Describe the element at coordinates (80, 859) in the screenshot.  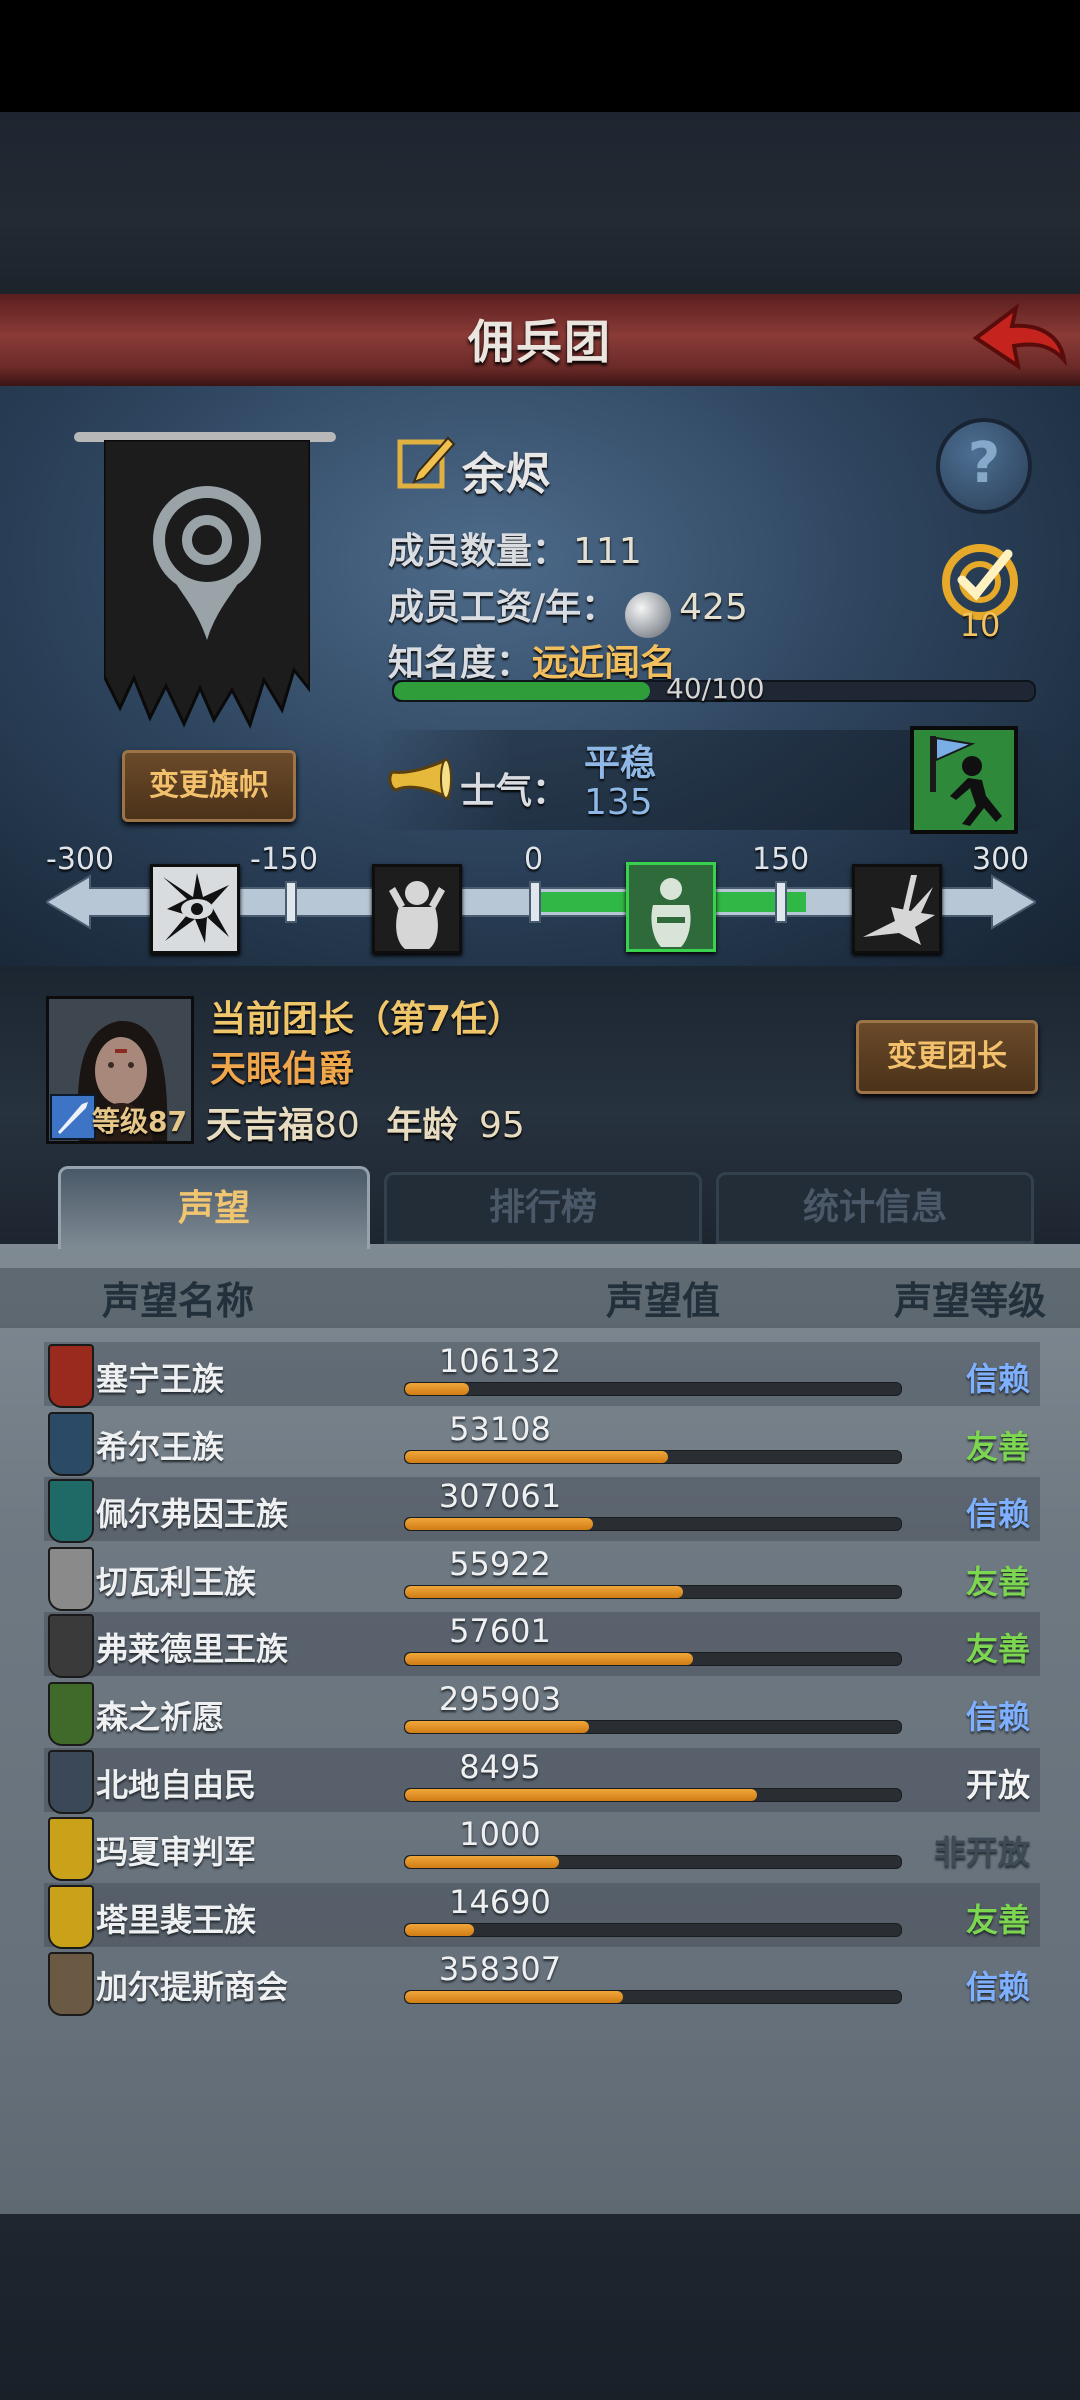
I see `scale-tick-label: -300` at that location.